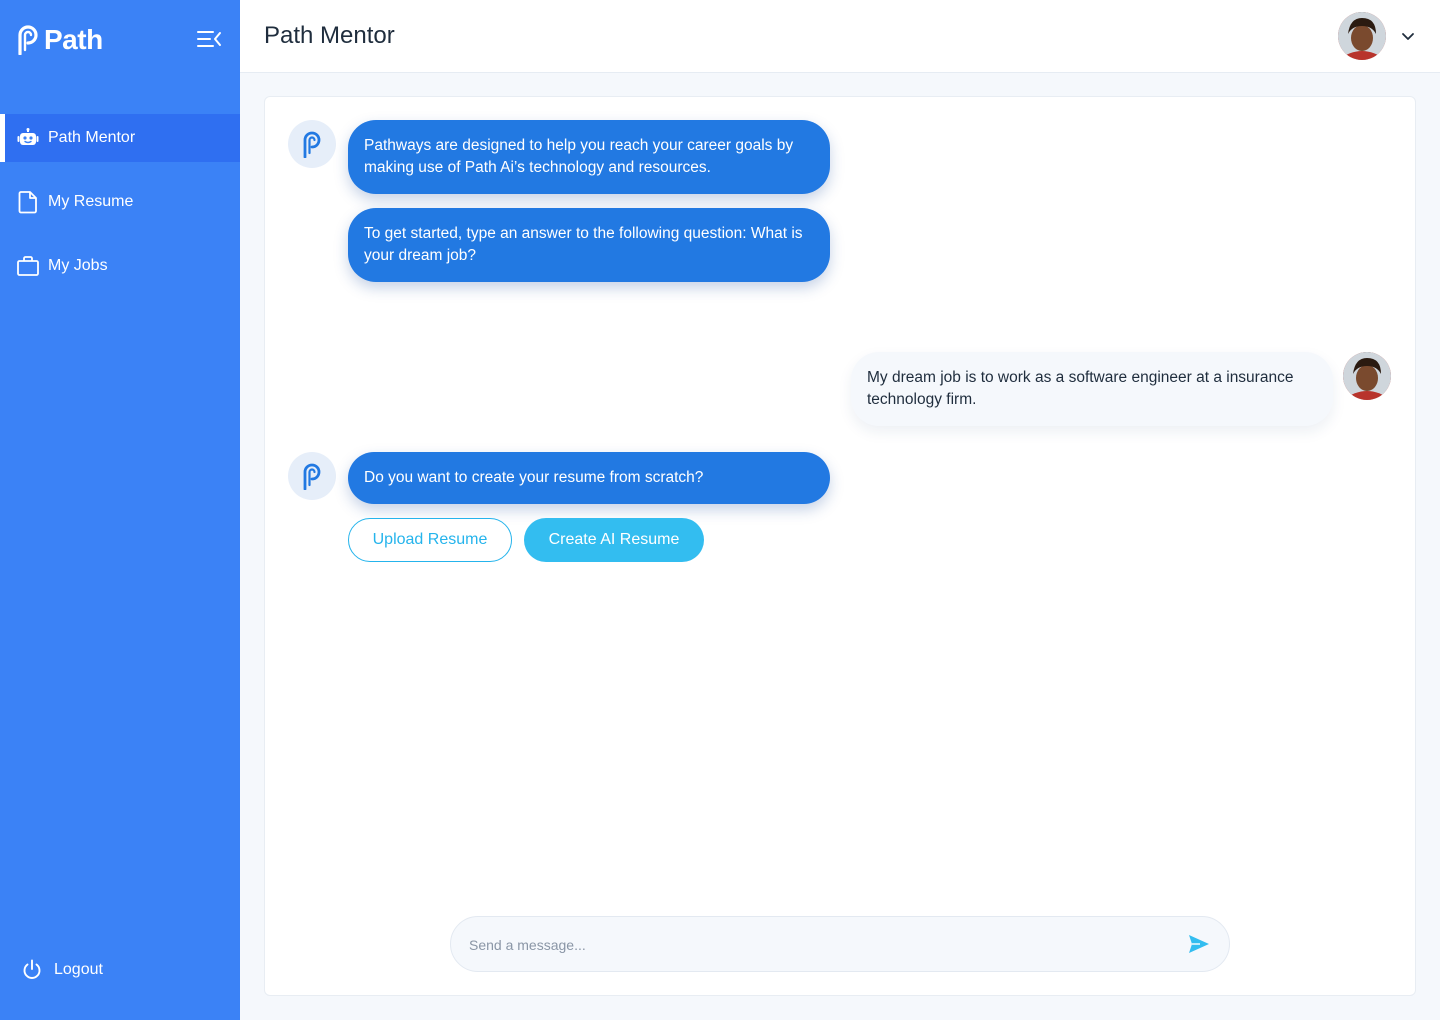 The image size is (1440, 1020). I want to click on menu-collapse-icon, so click(209, 39).